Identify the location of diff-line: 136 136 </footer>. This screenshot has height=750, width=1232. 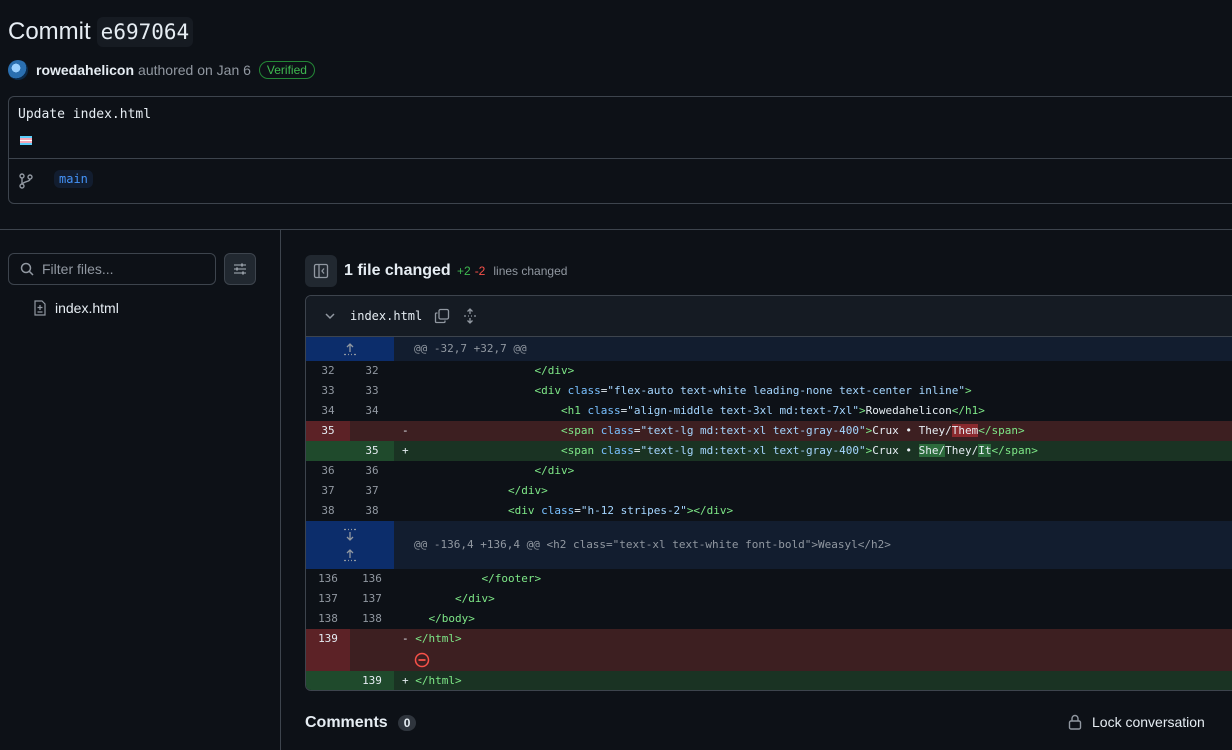
(769, 579).